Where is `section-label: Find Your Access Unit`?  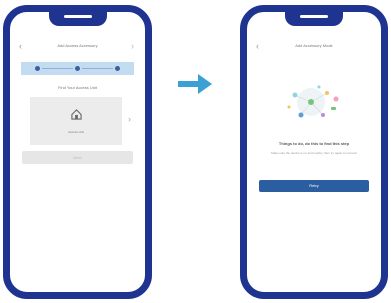
section-label: Find Your Access Unit is located at coordinates (77, 87).